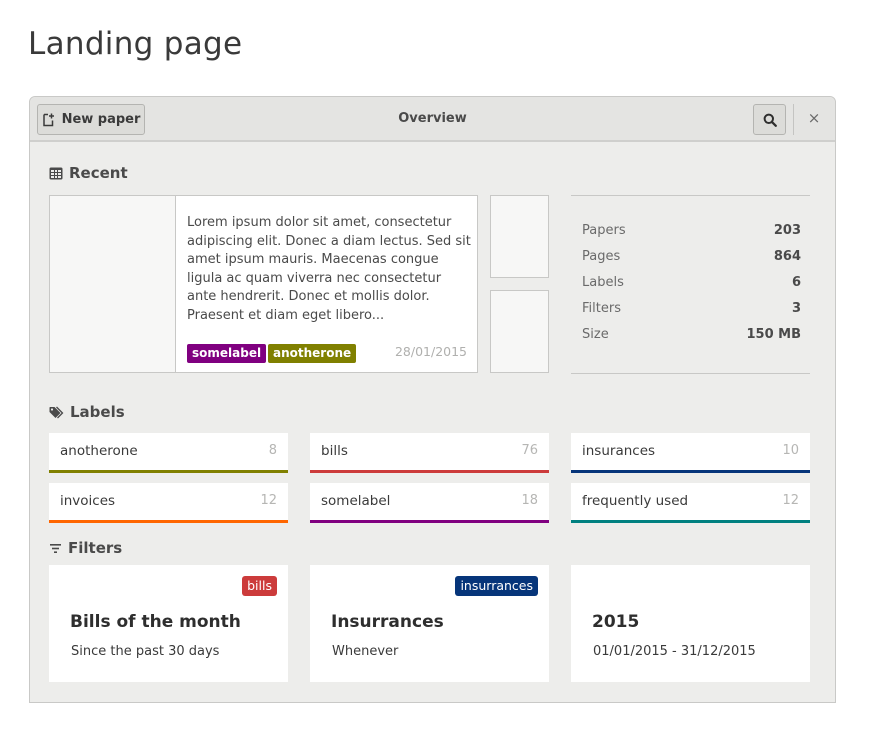  Describe the element at coordinates (334, 451) in the screenshot. I see `label-name: bills` at that location.